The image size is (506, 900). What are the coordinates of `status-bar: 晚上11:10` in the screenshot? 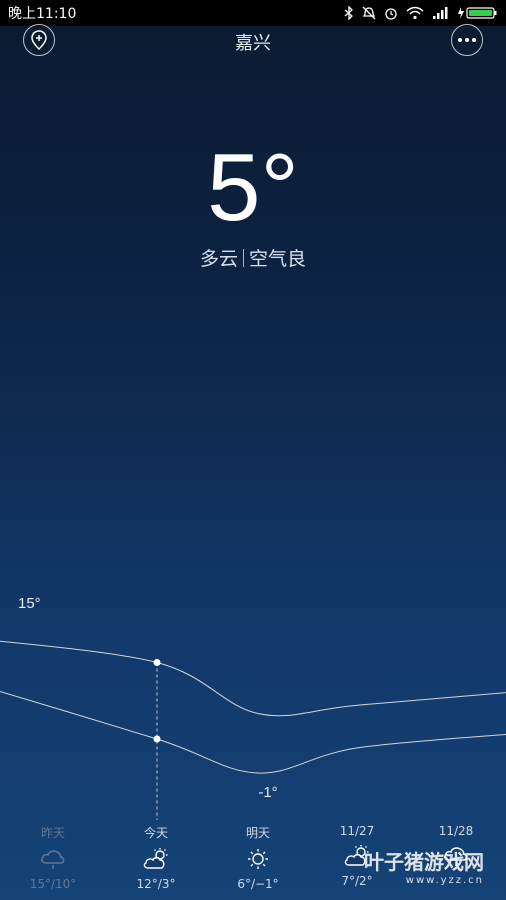 It's located at (253, 13).